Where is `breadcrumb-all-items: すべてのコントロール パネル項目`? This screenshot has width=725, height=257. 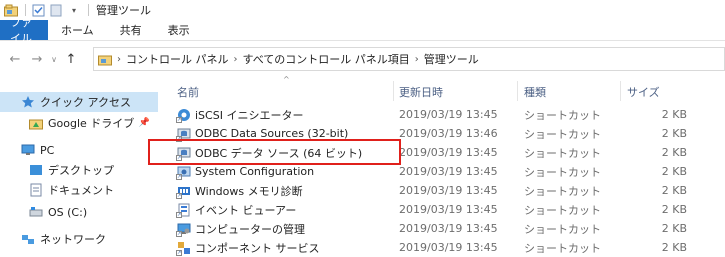
breadcrumb-all-items: すべてのコントロール パネル項目 is located at coordinates (326, 59).